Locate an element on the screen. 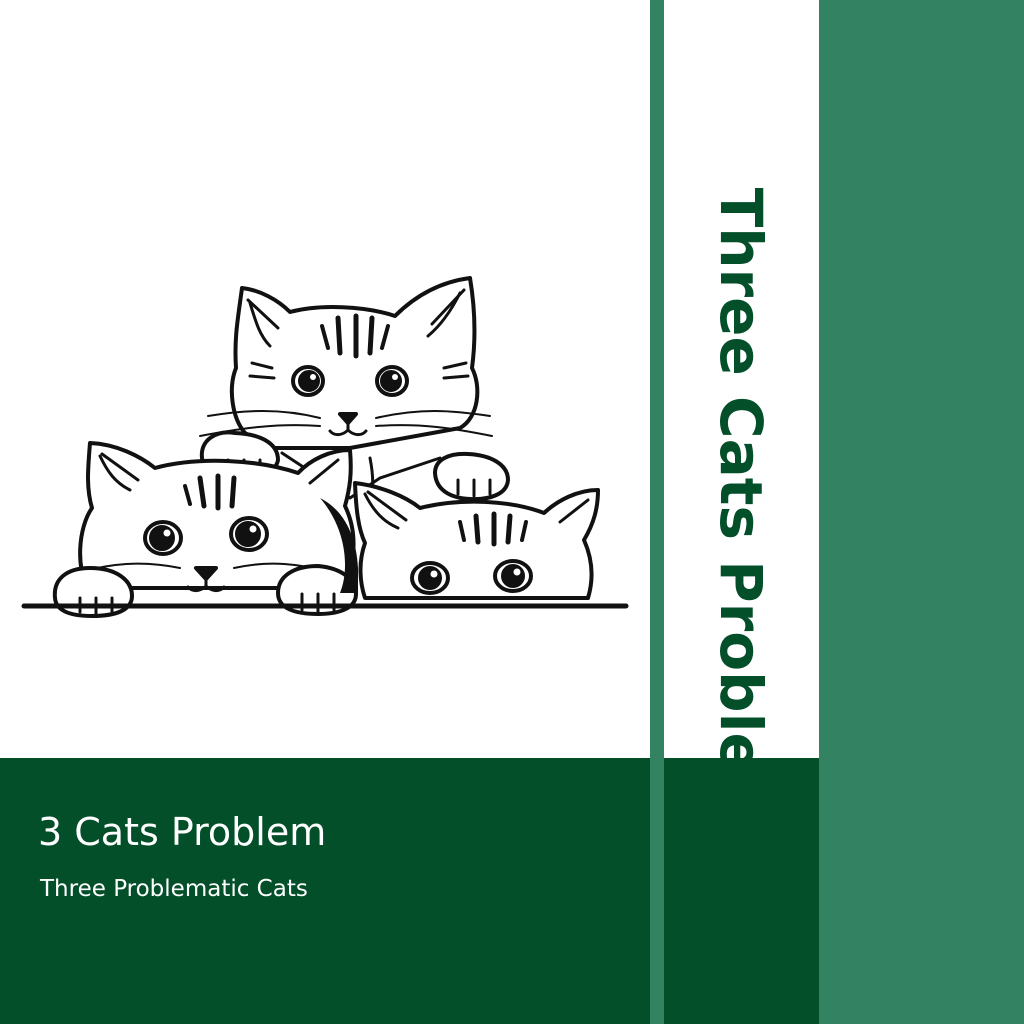 The image size is (1024, 1024). cover-subtitle: Three Problematic Cats is located at coordinates (174, 889).